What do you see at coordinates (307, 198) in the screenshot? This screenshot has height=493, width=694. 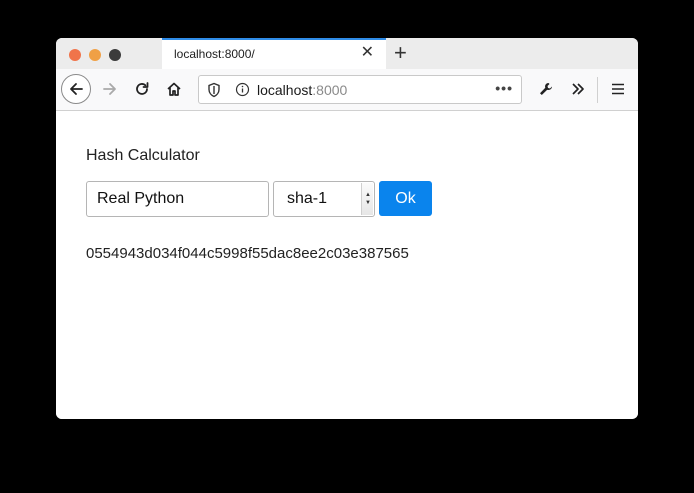 I see `algorithm-select-value: sha-1` at bounding box center [307, 198].